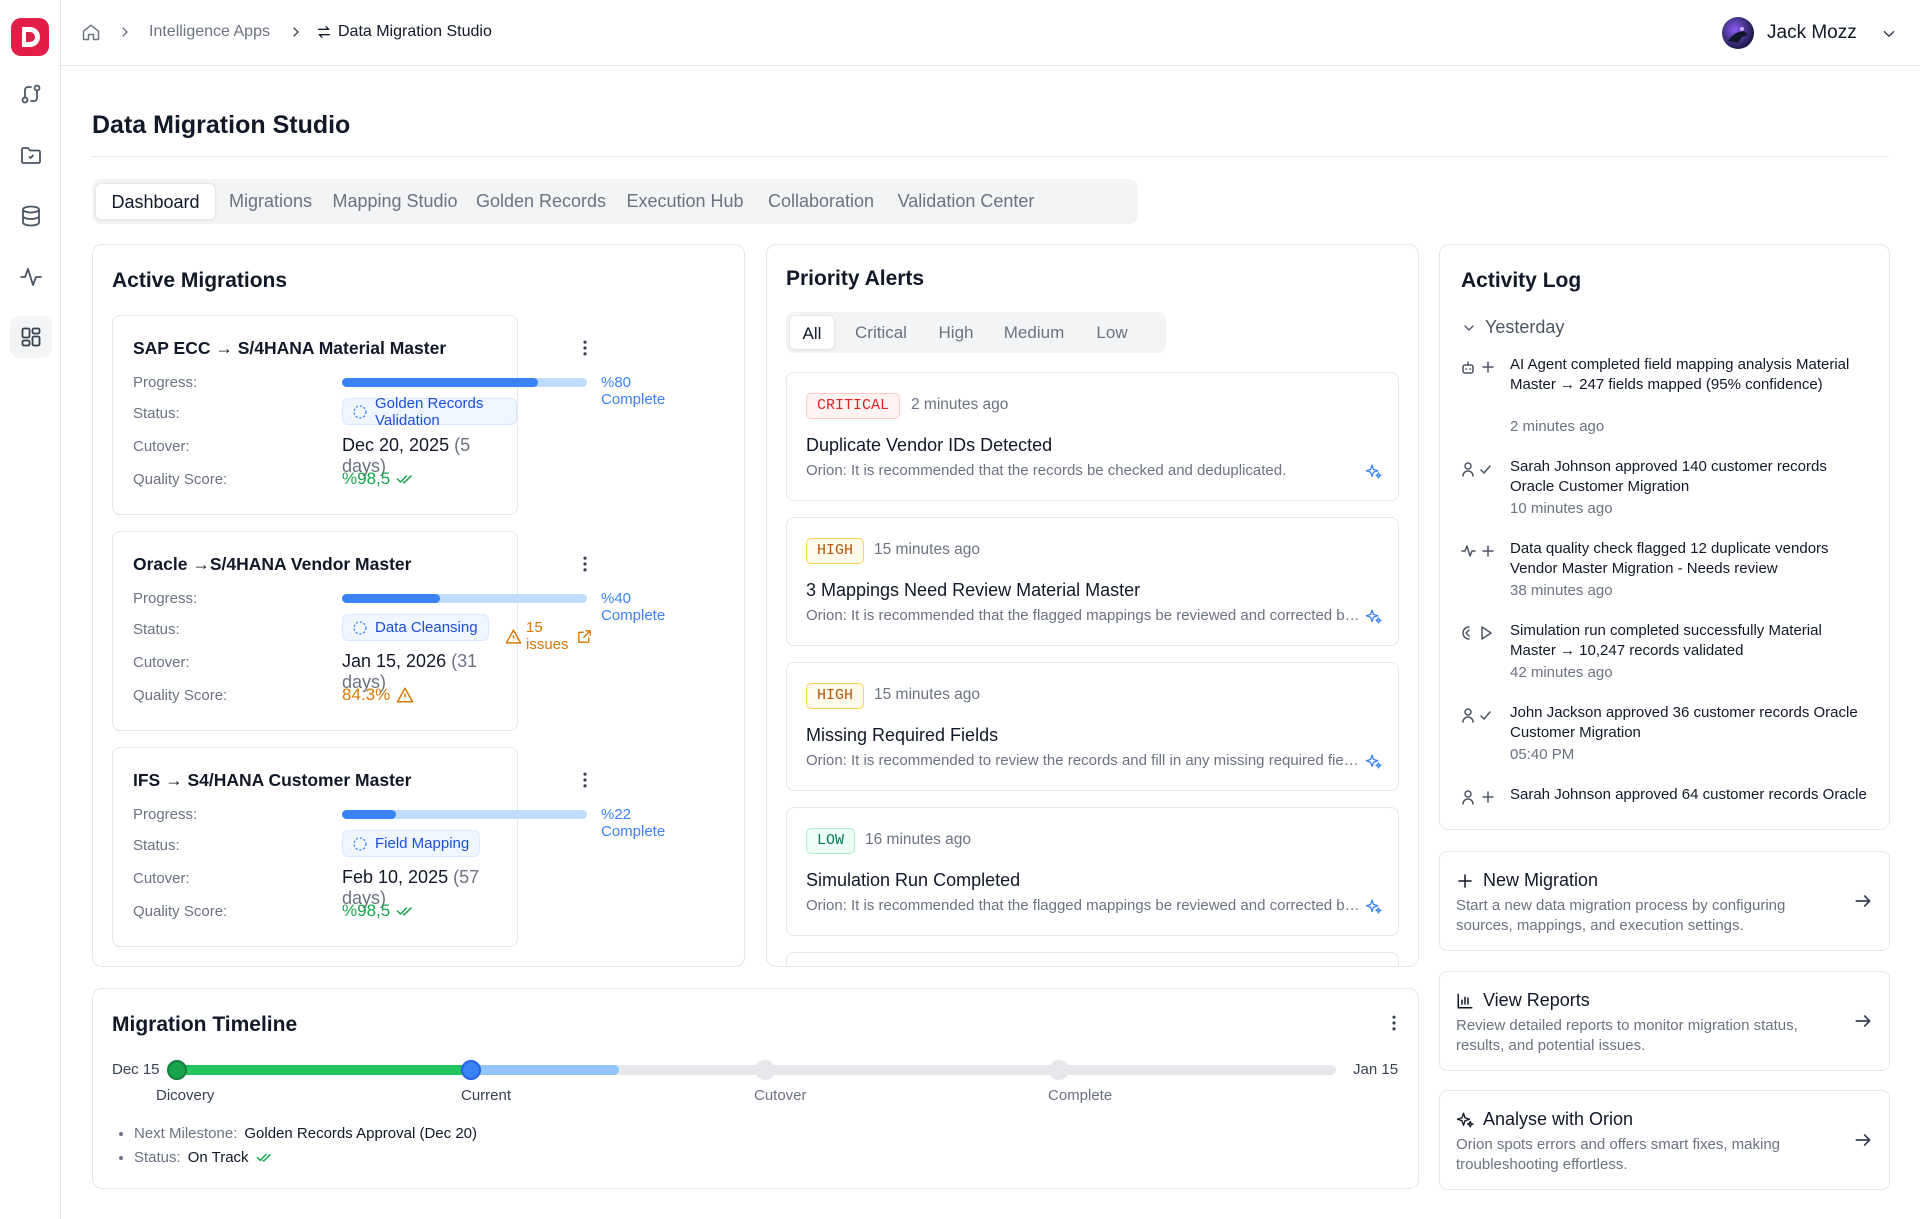 This screenshot has width=1920, height=1219. Describe the element at coordinates (395, 201) in the screenshot. I see `tab-mapping-studio: Mapping Studio` at that location.